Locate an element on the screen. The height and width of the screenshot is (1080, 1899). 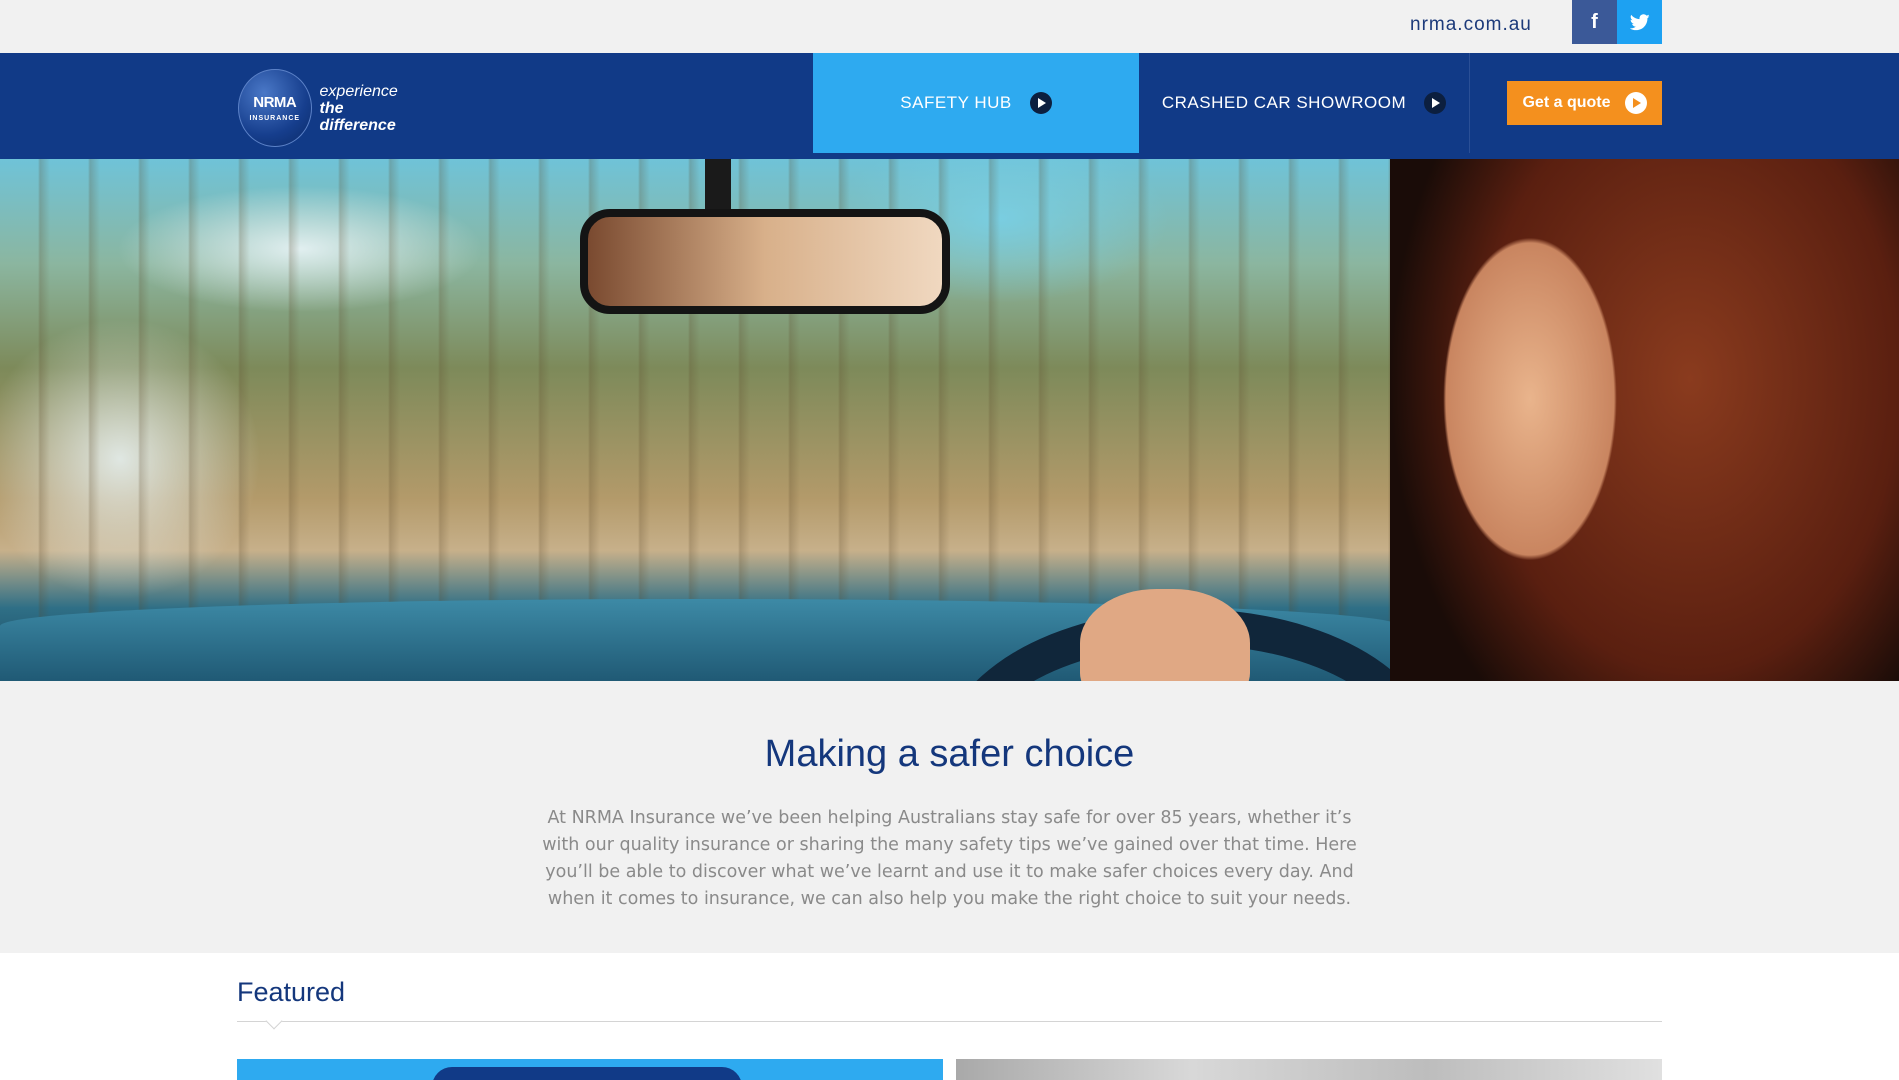
logo-sub: INSURANCE is located at coordinates (275, 118).